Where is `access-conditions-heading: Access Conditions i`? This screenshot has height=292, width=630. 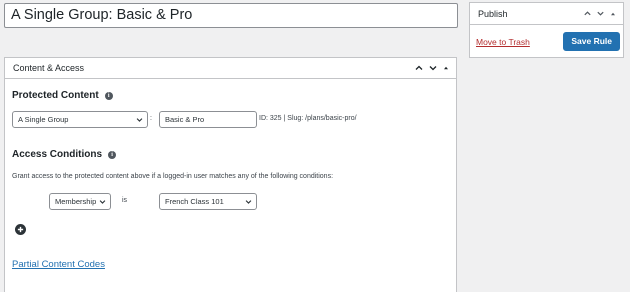 access-conditions-heading: Access Conditions i is located at coordinates (64, 154).